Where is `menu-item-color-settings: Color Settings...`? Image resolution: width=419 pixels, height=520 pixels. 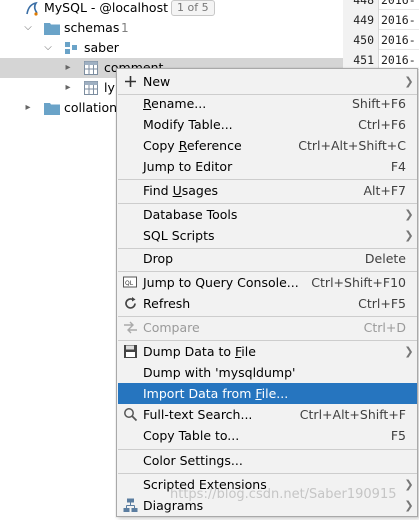 menu-item-color-settings: Color Settings... is located at coordinates (267, 460).